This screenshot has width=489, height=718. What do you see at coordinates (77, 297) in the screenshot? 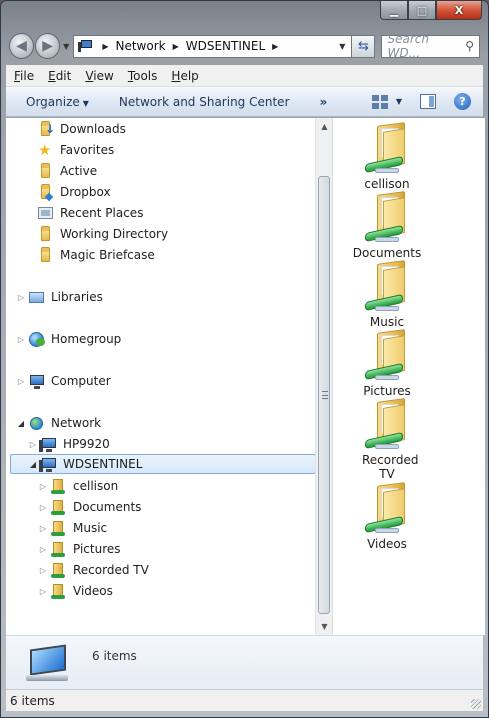
I see `tree-label: Libraries` at bounding box center [77, 297].